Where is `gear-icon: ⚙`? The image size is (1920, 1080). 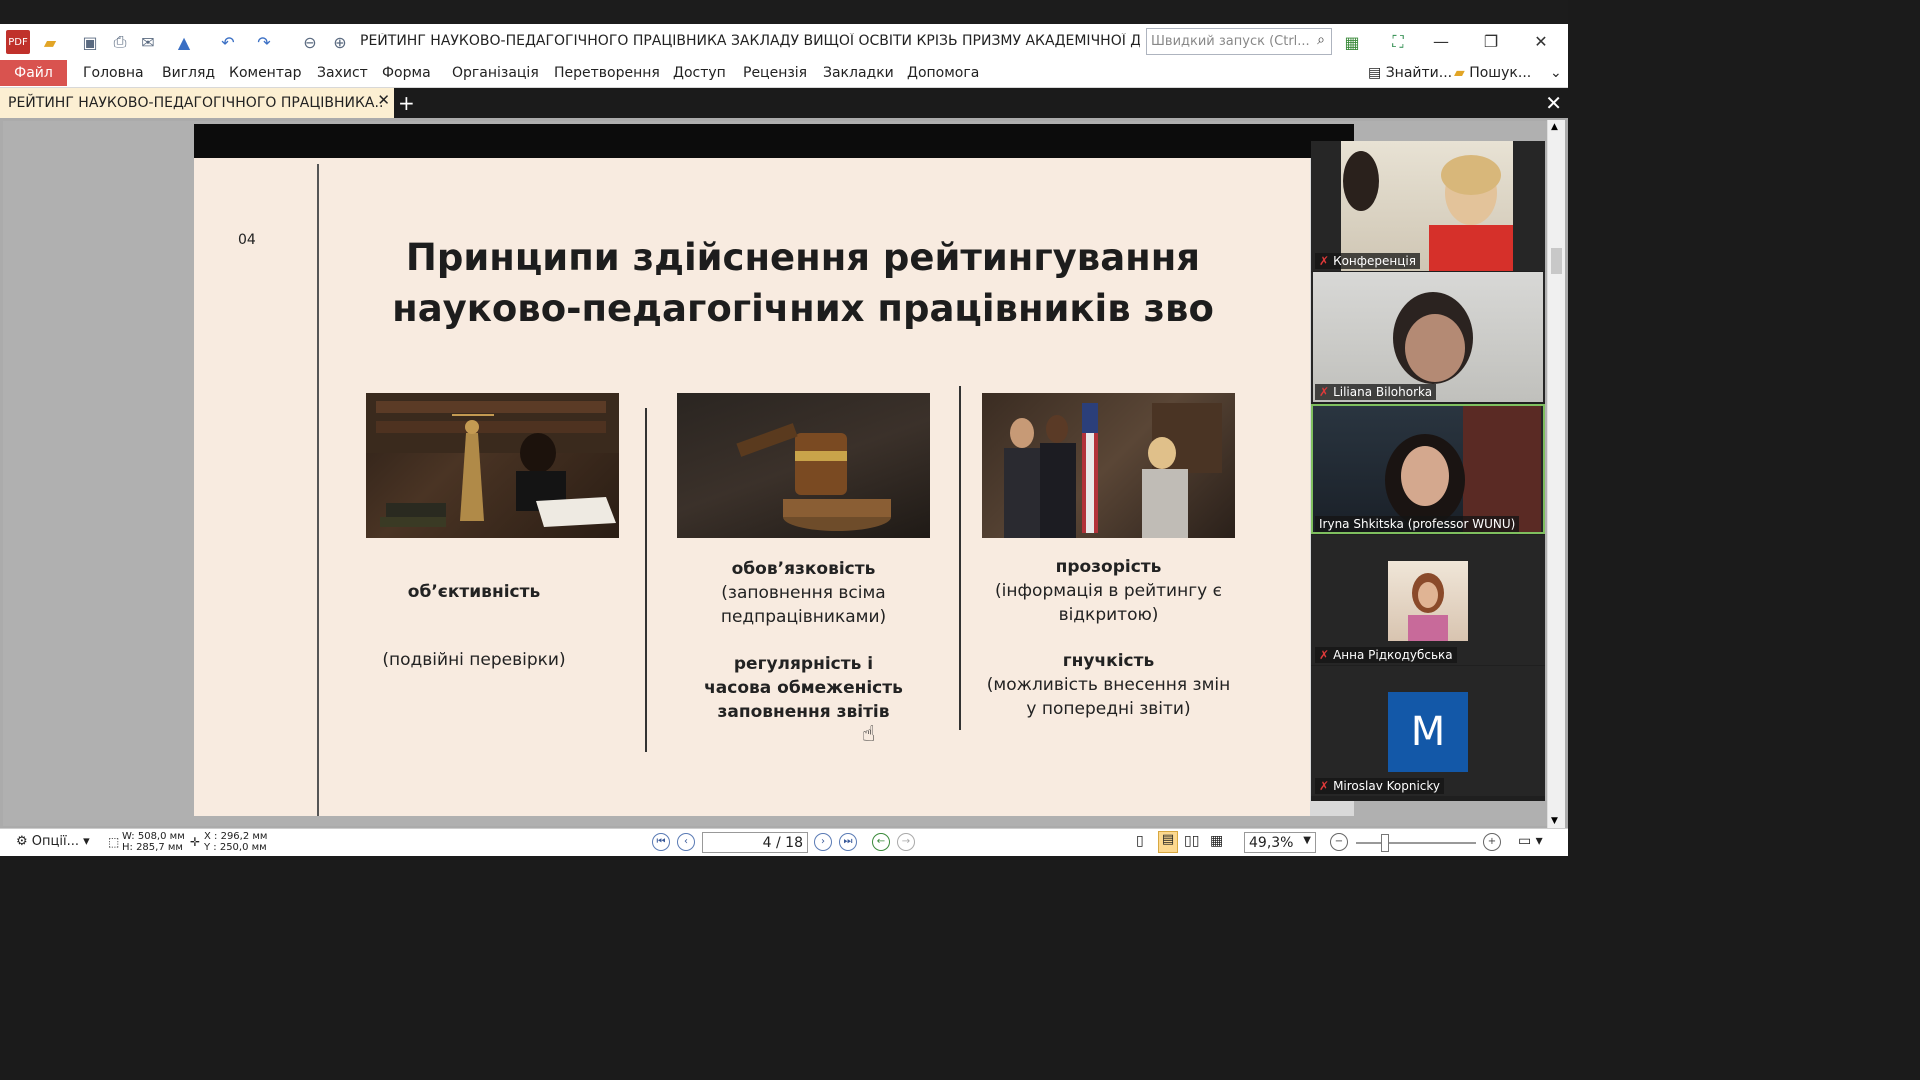 gear-icon: ⚙ is located at coordinates (24, 841).